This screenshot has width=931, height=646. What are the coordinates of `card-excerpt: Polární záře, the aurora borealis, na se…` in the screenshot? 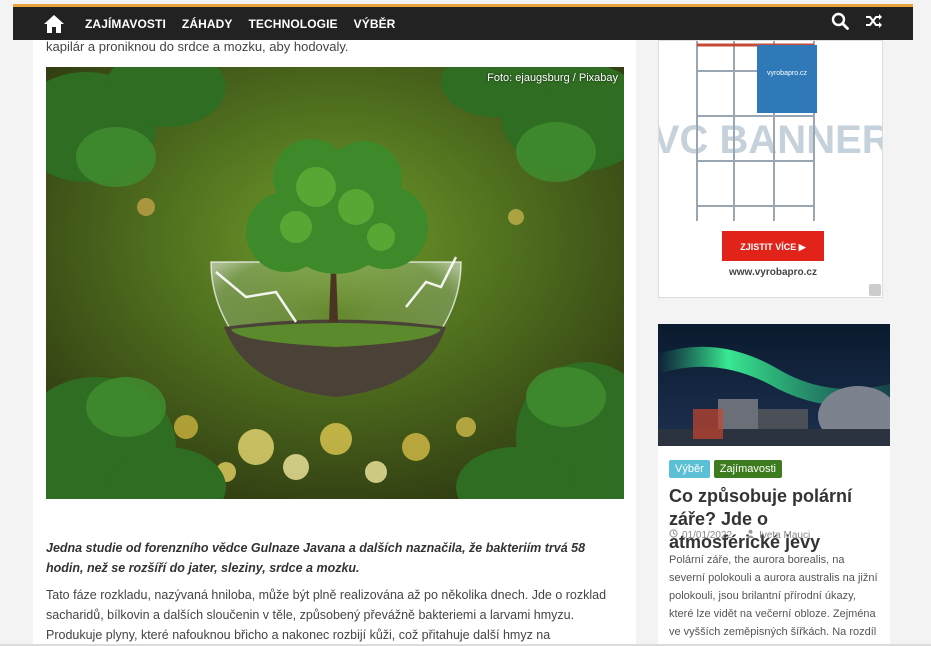 It's located at (773, 600).